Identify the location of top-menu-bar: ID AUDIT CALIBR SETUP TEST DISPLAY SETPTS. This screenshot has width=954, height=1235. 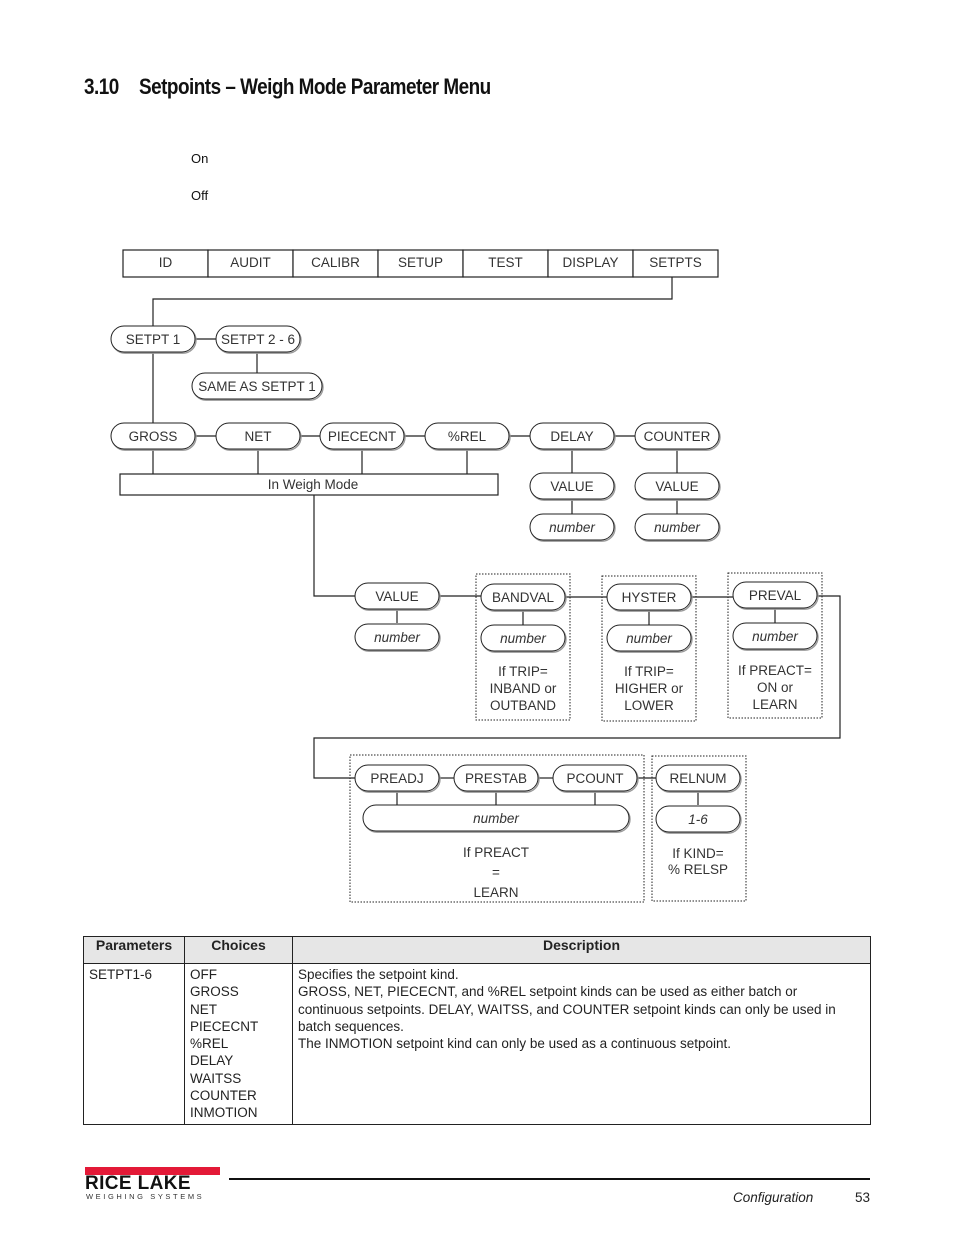
(420, 263).